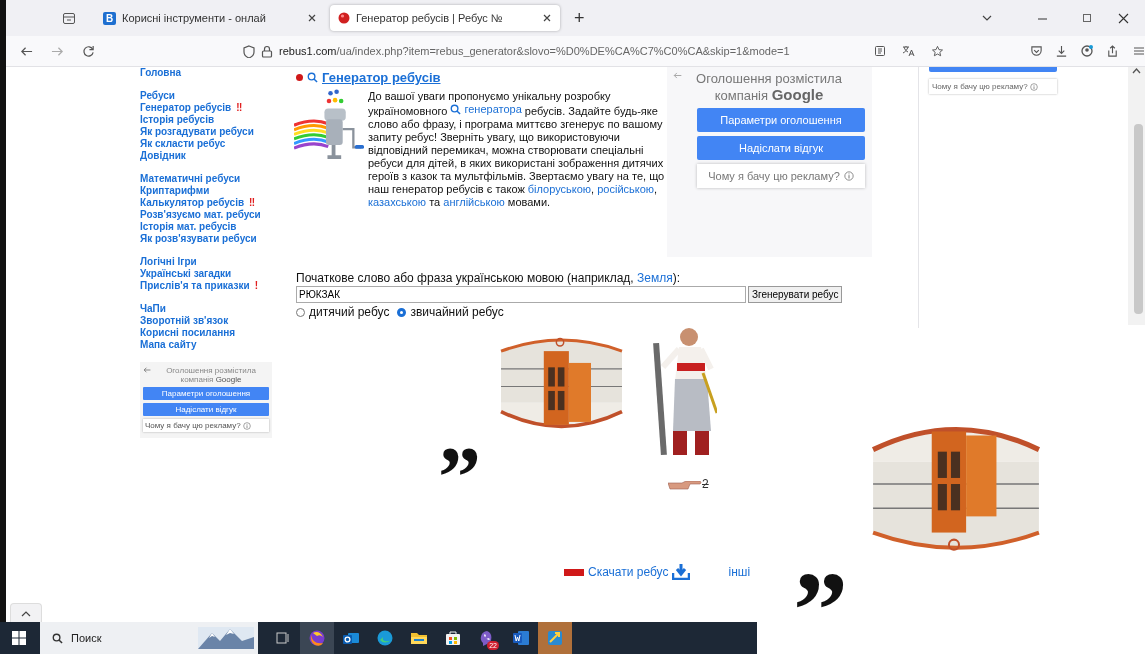 This screenshot has width=1145, height=654. I want to click on reader-view-icon, so click(880, 51).